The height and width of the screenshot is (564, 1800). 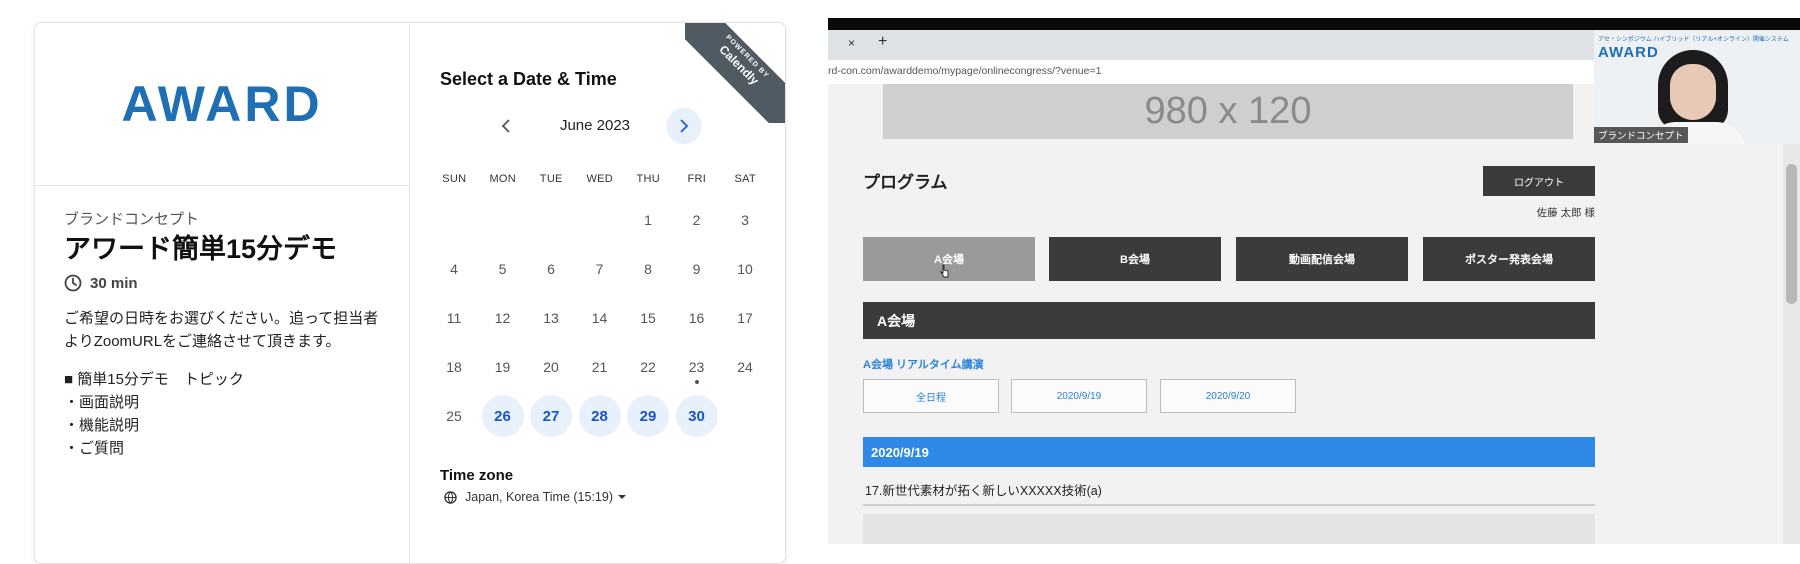 What do you see at coordinates (1228, 396) in the screenshot?
I see `date-filter-day2: 2020/9/20` at bounding box center [1228, 396].